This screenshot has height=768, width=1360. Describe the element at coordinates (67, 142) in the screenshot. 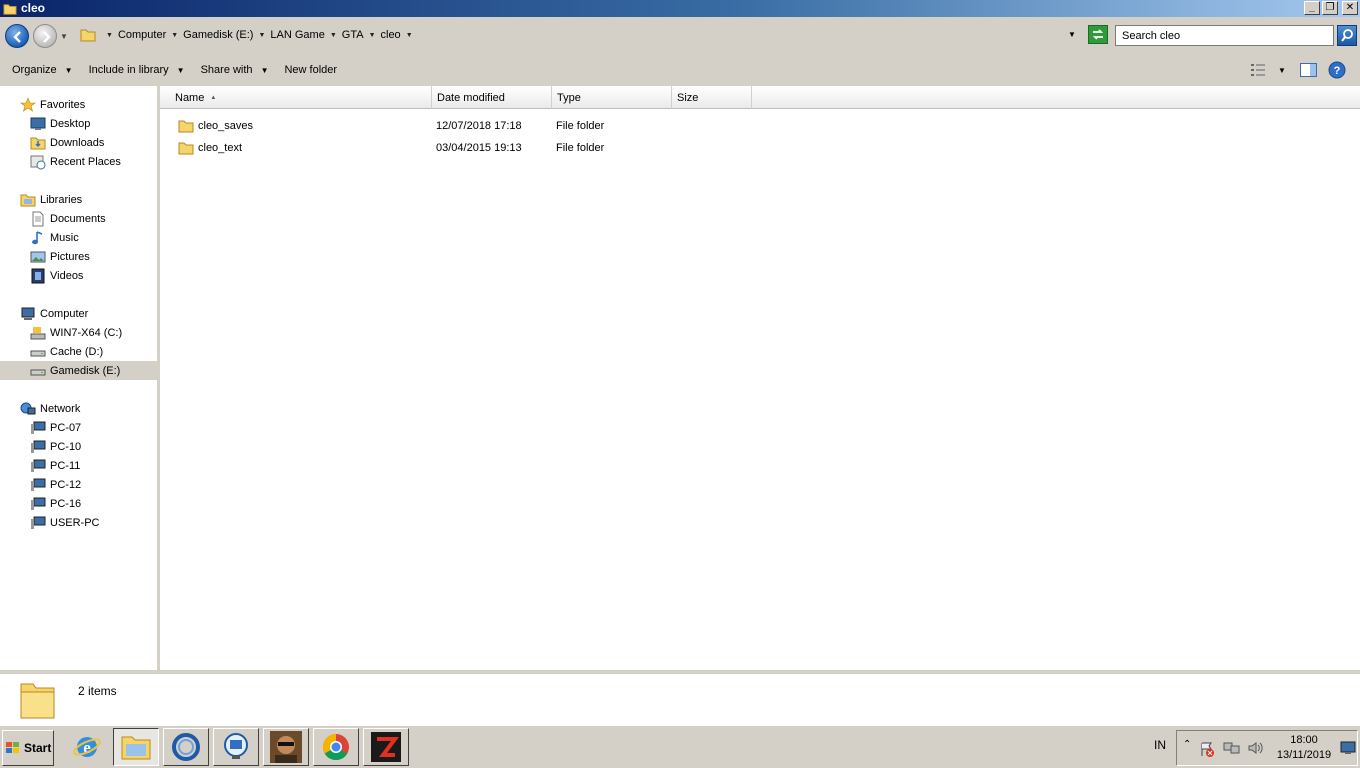

I see `nav-item-downloads: Downloads` at that location.